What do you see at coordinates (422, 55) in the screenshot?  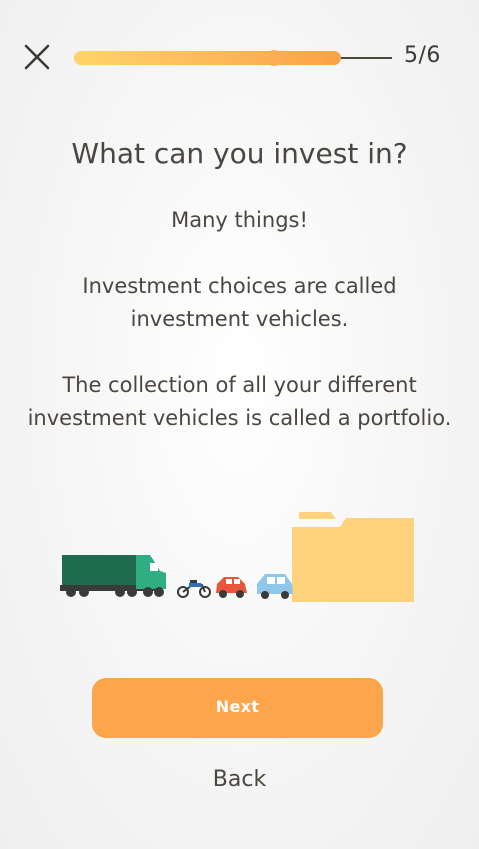 I see `step-counter: 5/6` at bounding box center [422, 55].